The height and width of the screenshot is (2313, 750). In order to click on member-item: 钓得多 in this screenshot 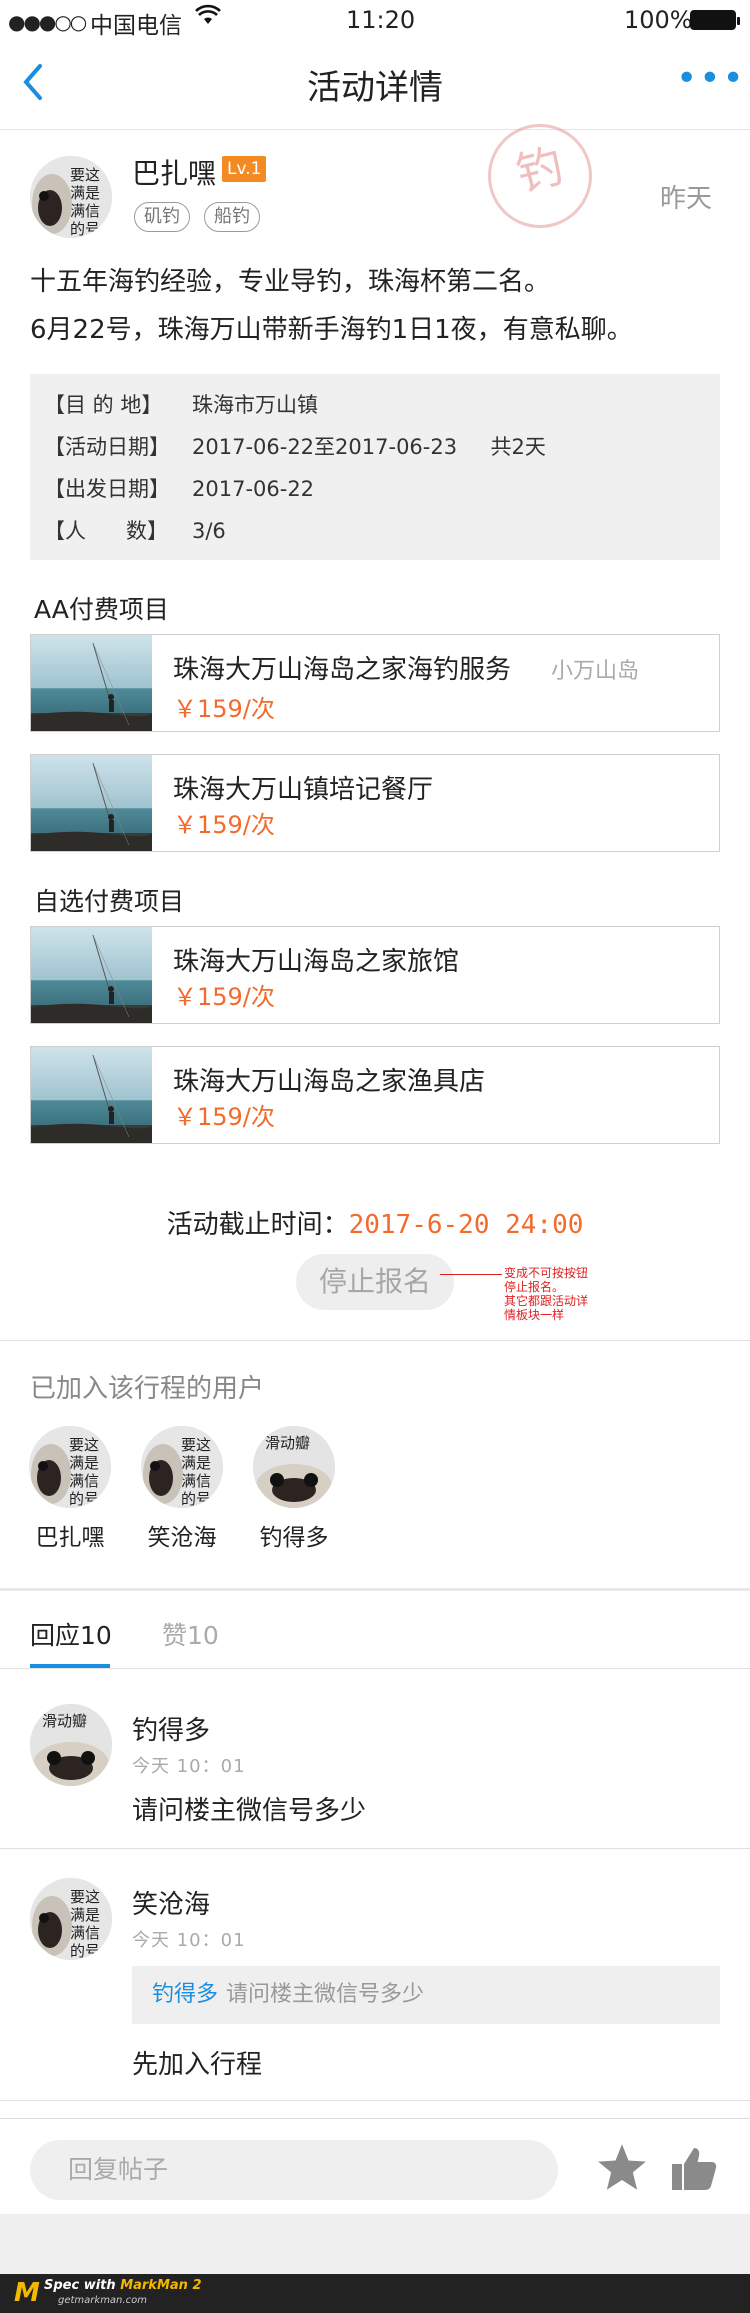, I will do `click(294, 1489)`.